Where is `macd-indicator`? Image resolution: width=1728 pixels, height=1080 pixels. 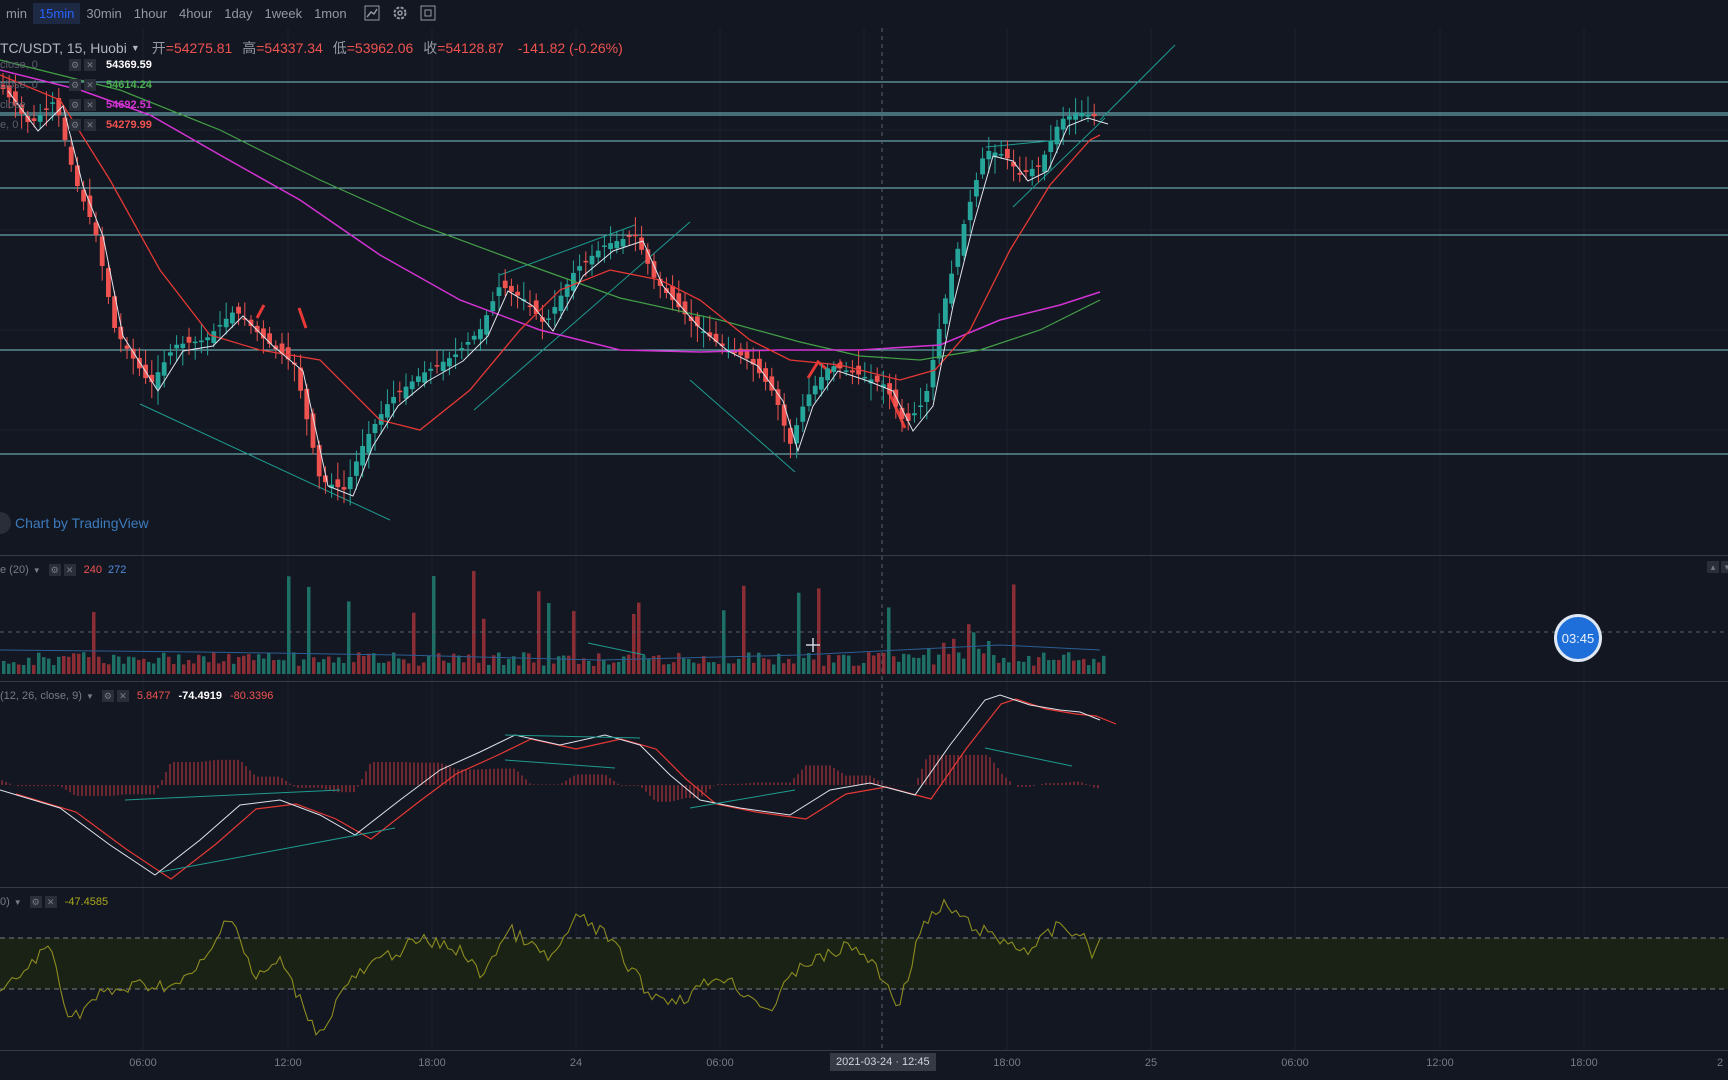
macd-indicator is located at coordinates (558, 787).